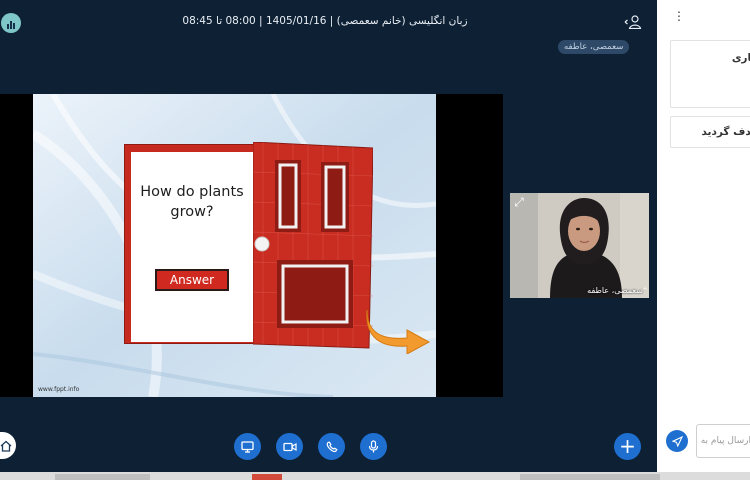 The height and width of the screenshot is (480, 750). What do you see at coordinates (192, 280) in the screenshot?
I see `answer-button: Answer` at bounding box center [192, 280].